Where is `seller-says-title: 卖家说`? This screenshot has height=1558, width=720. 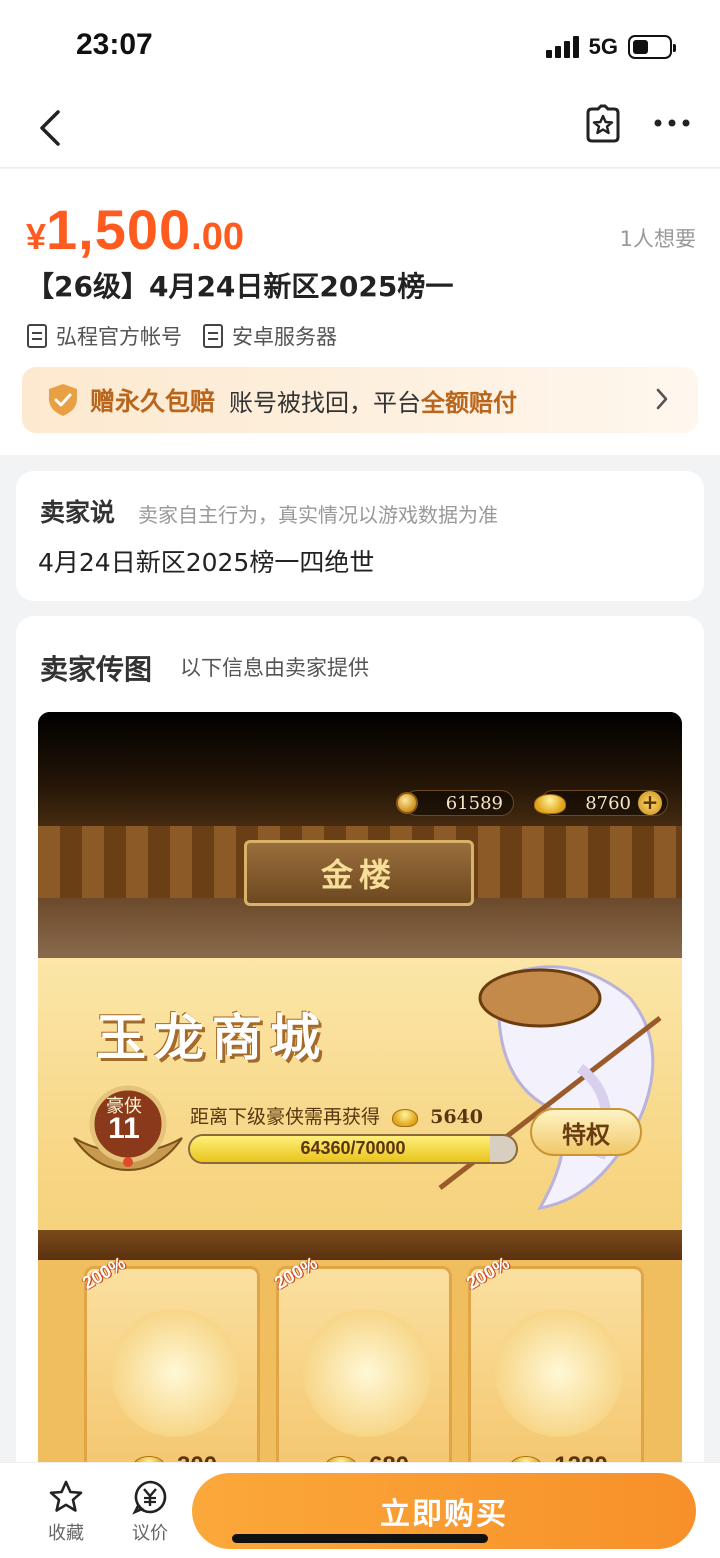 seller-says-title: 卖家说 is located at coordinates (78, 512).